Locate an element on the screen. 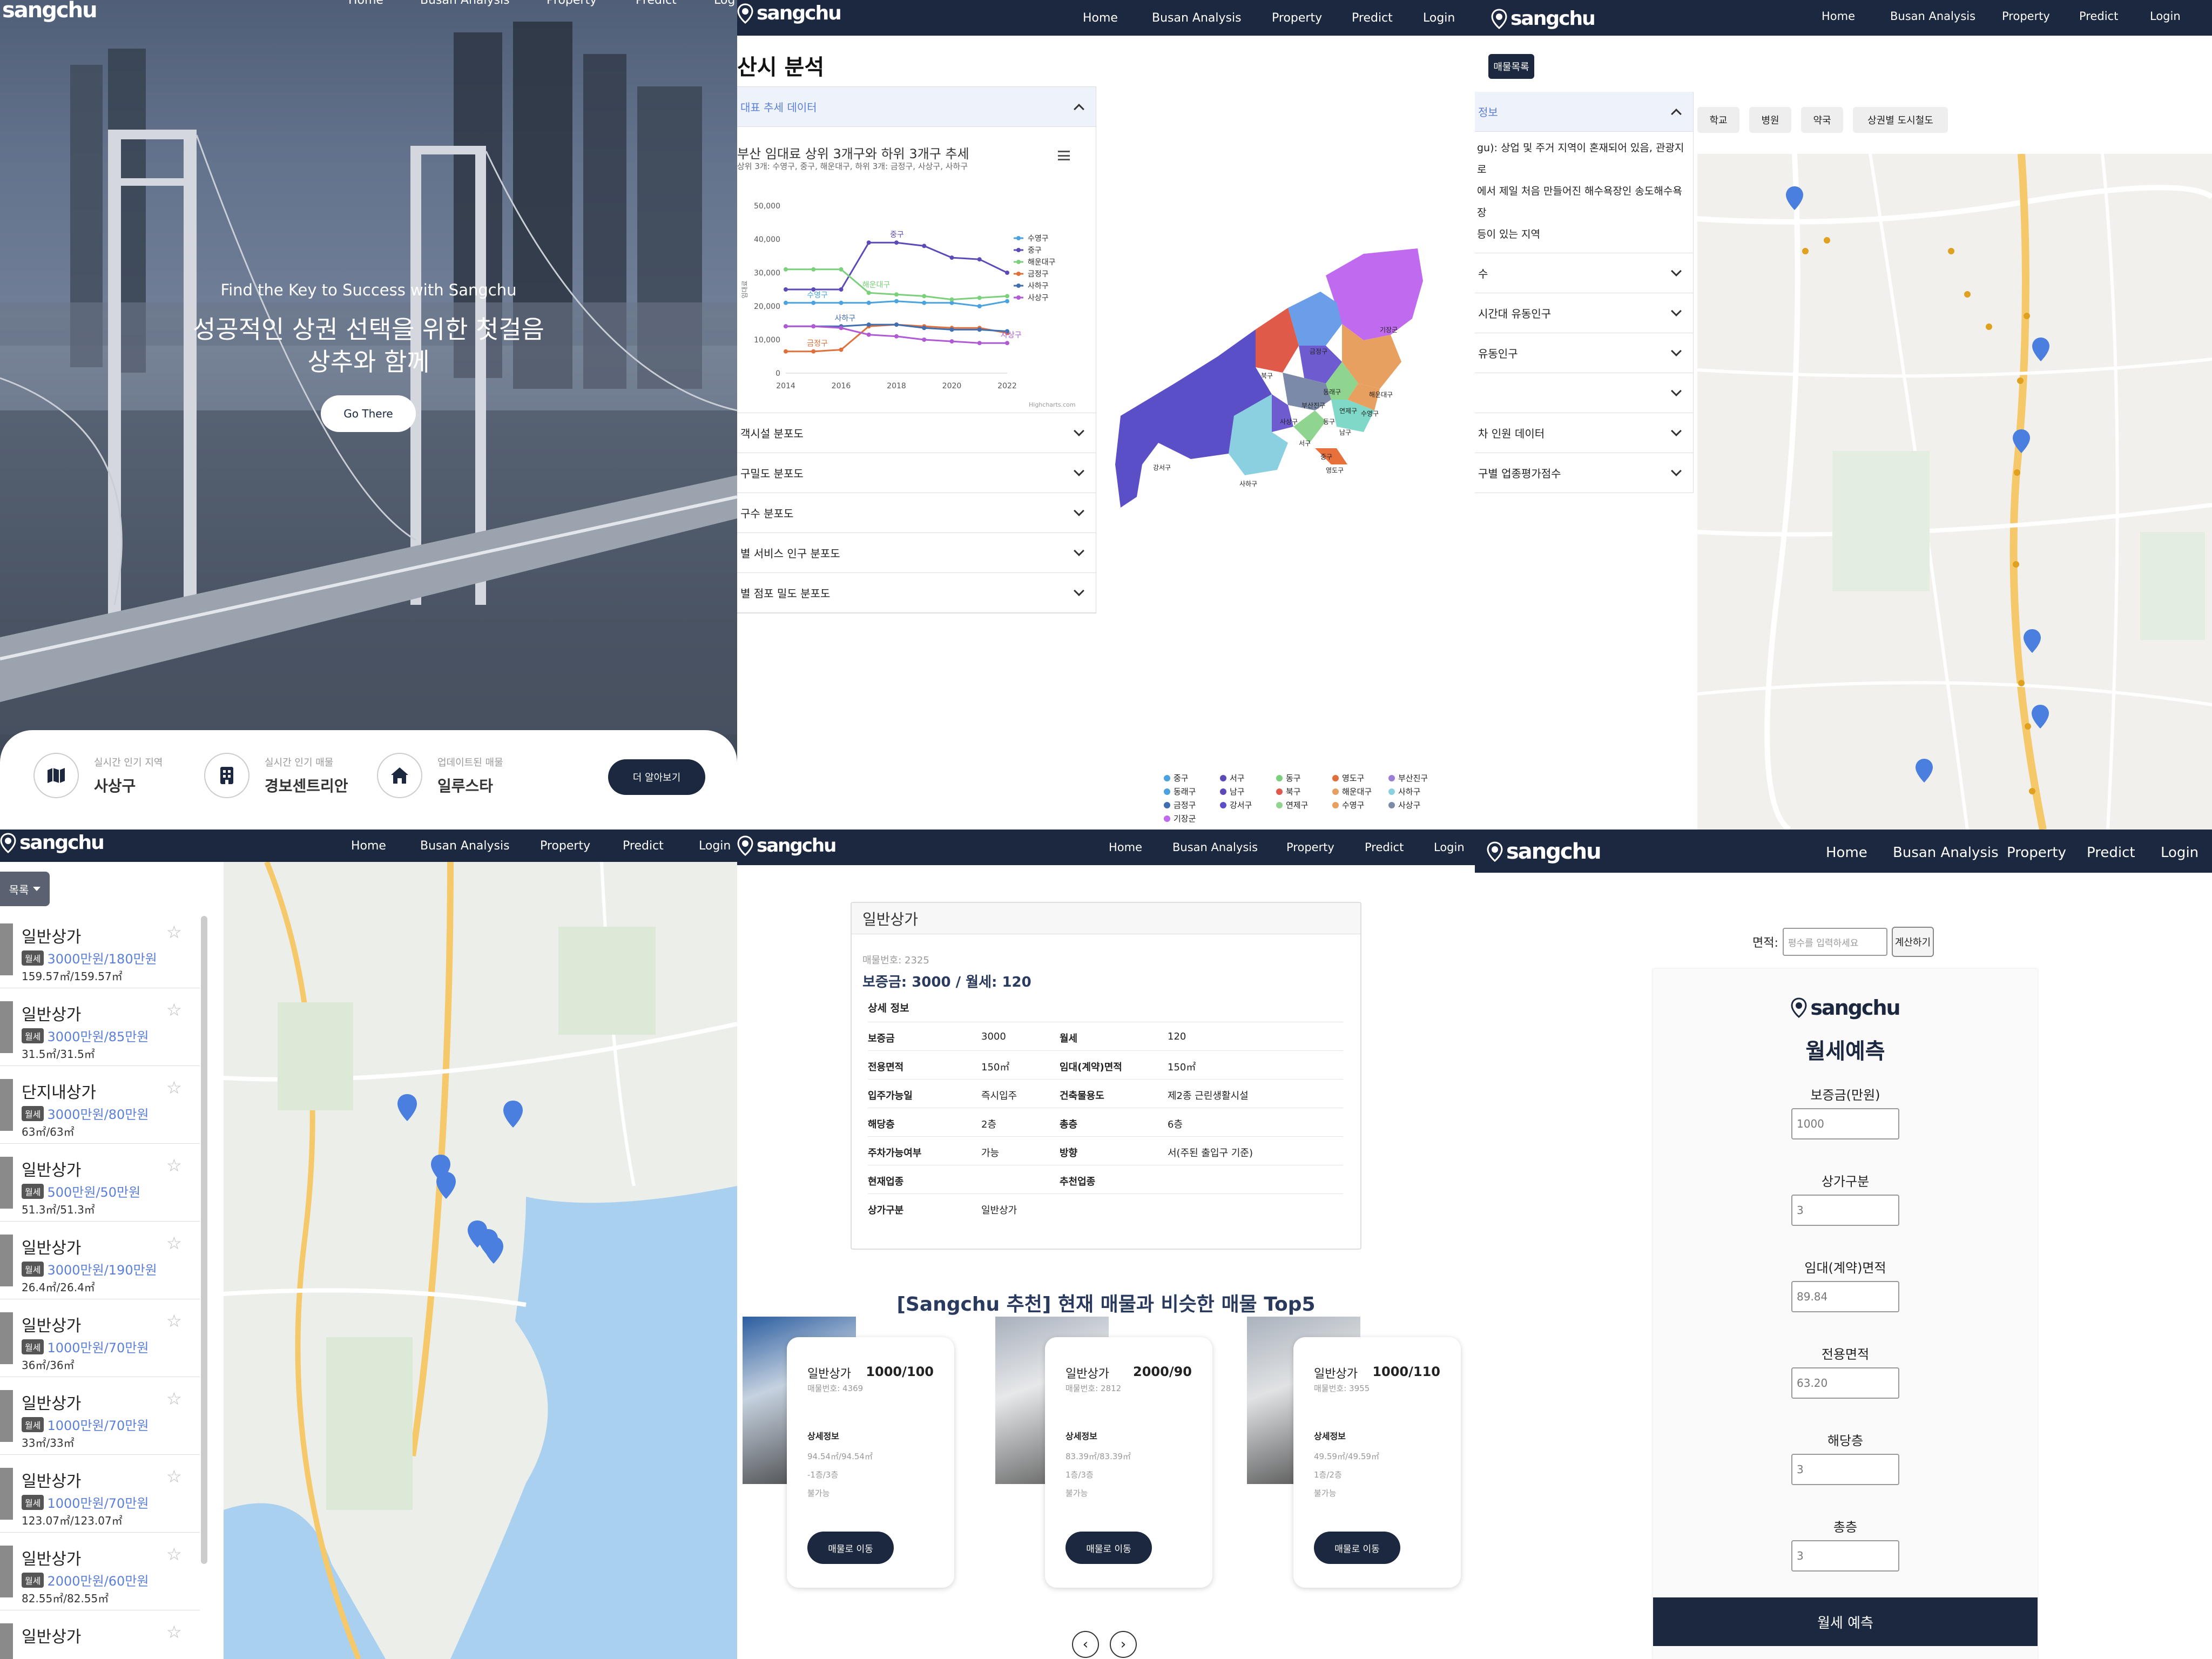 This screenshot has width=2212, height=1659. legend-item: 사하구 is located at coordinates (1416, 791).